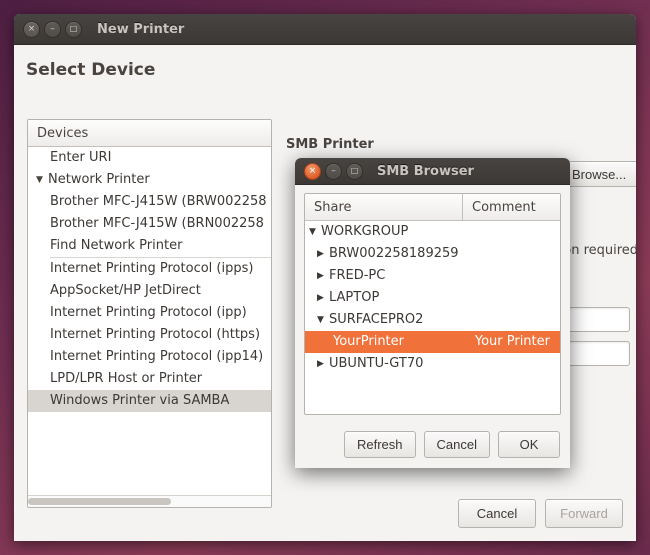 The height and width of the screenshot is (555, 650). I want to click on device-list-item-label: Brother MFC-J415W (BRW002258, so click(158, 201).